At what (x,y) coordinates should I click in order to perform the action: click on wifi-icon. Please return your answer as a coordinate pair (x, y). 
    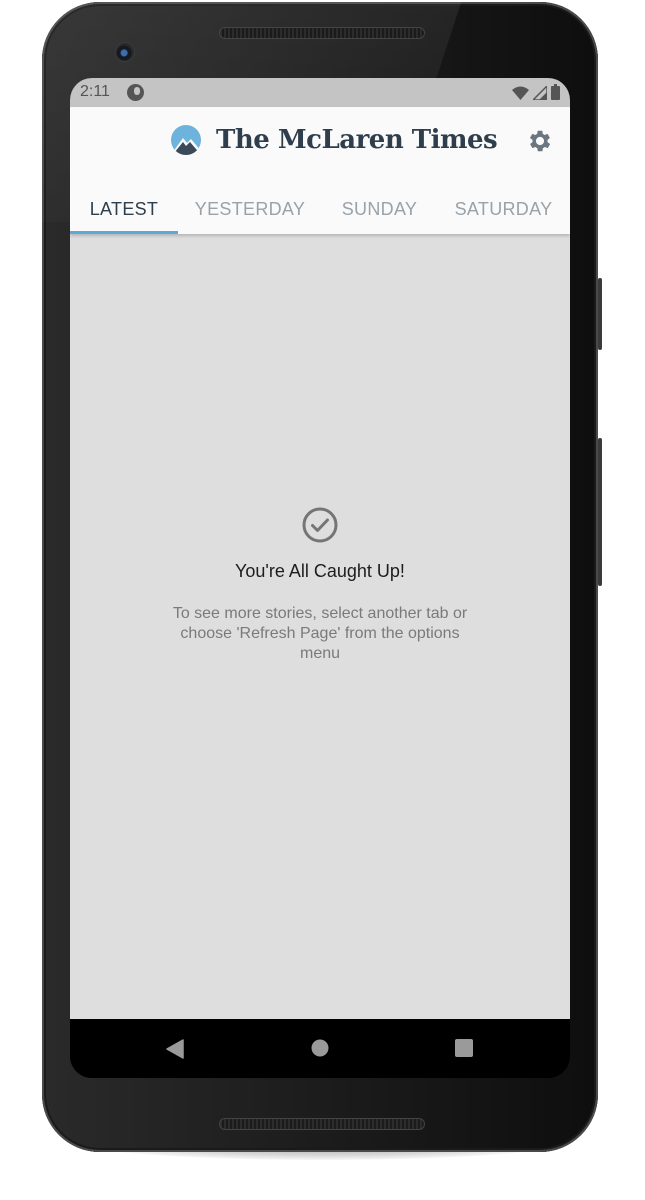
    Looking at the image, I should click on (520, 93).